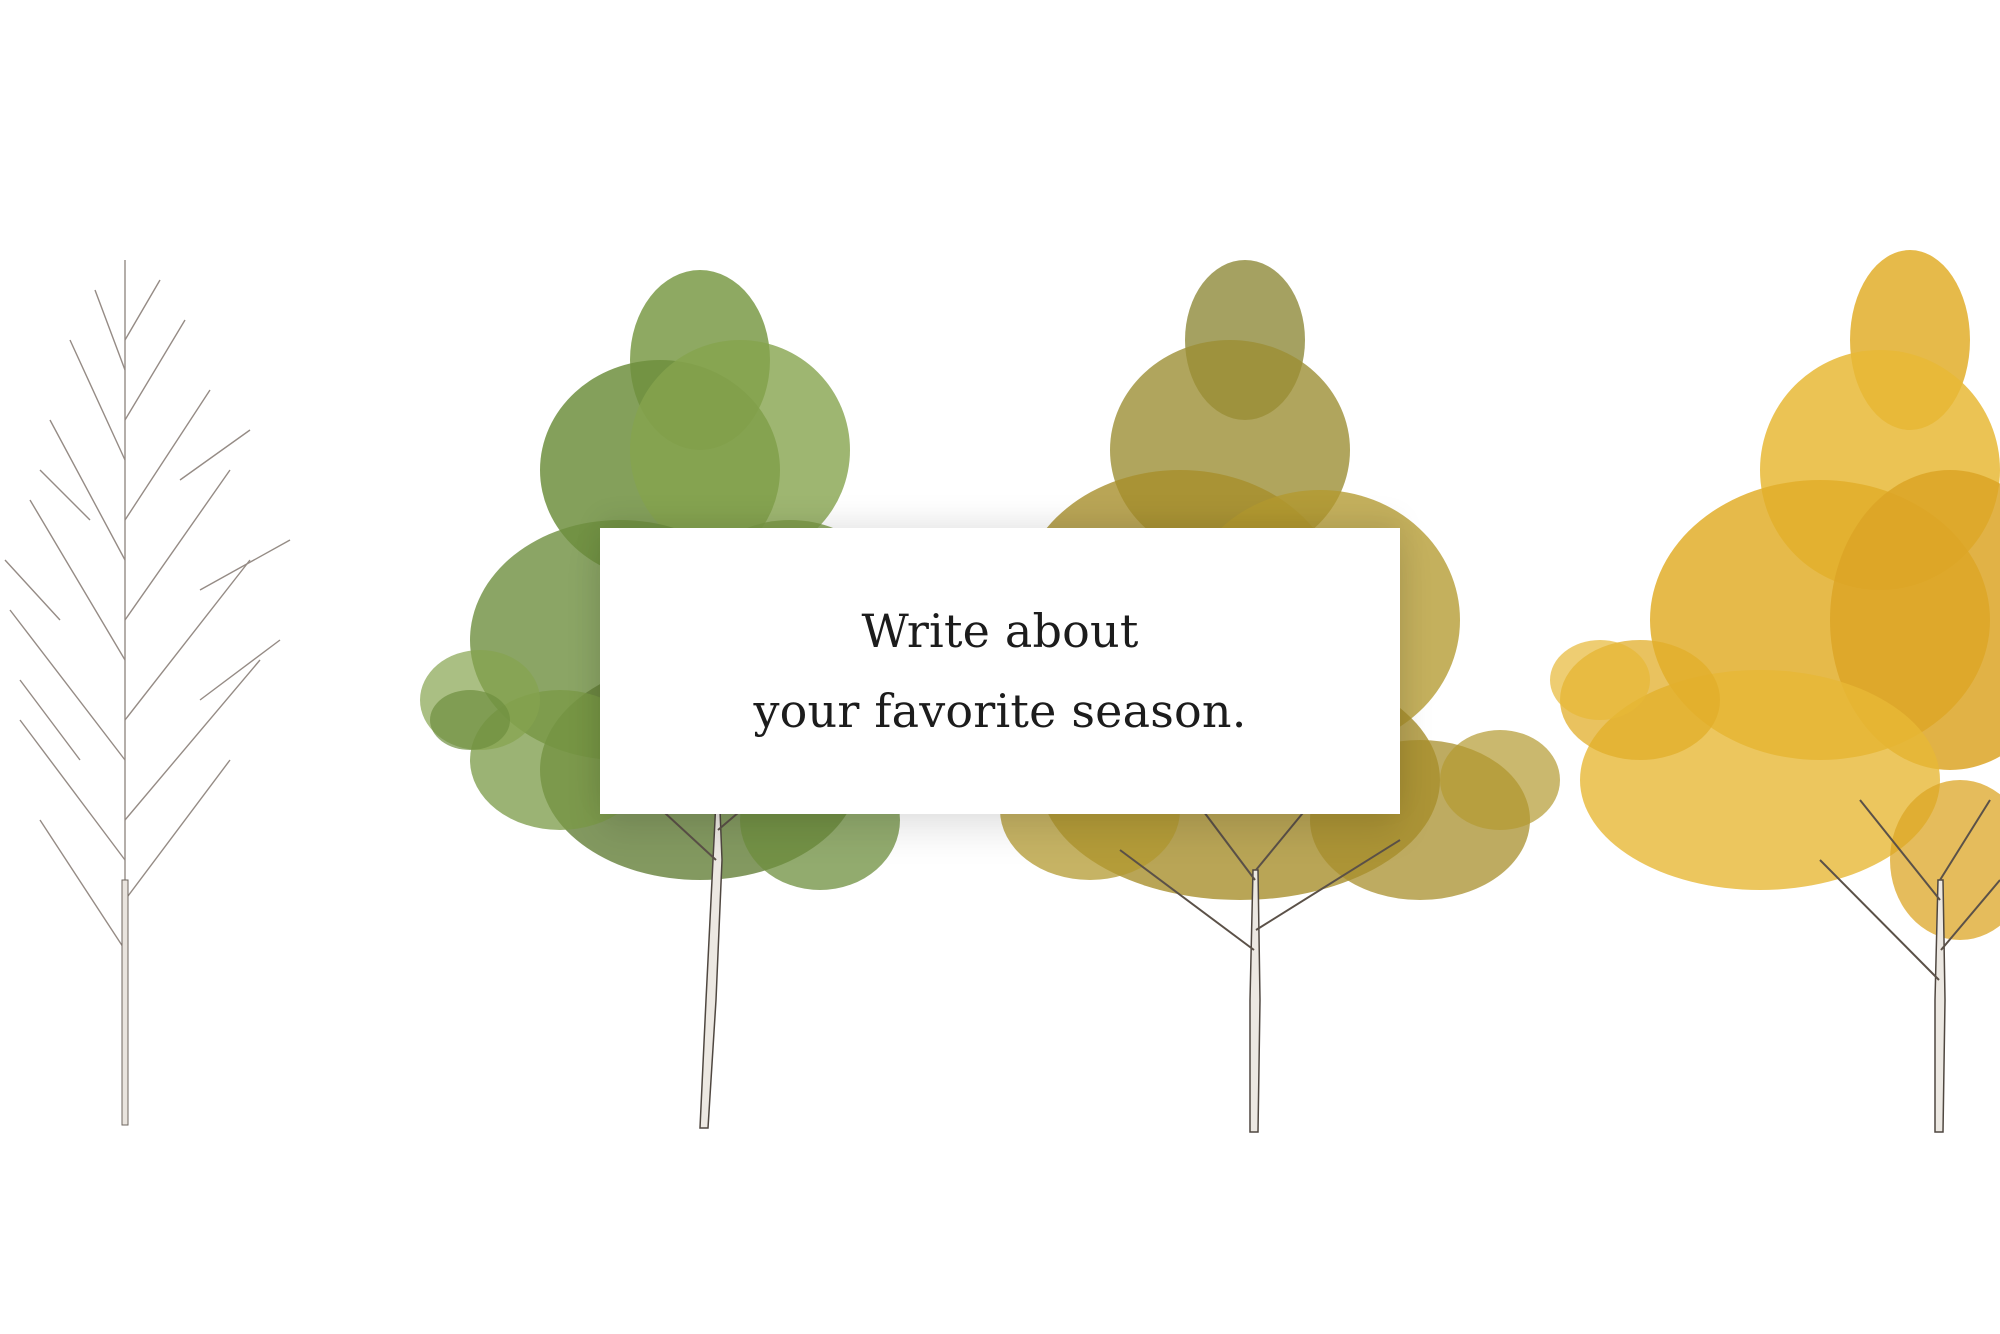  Describe the element at coordinates (1000, 631) in the screenshot. I see `prompt-line-1: Write about` at that location.